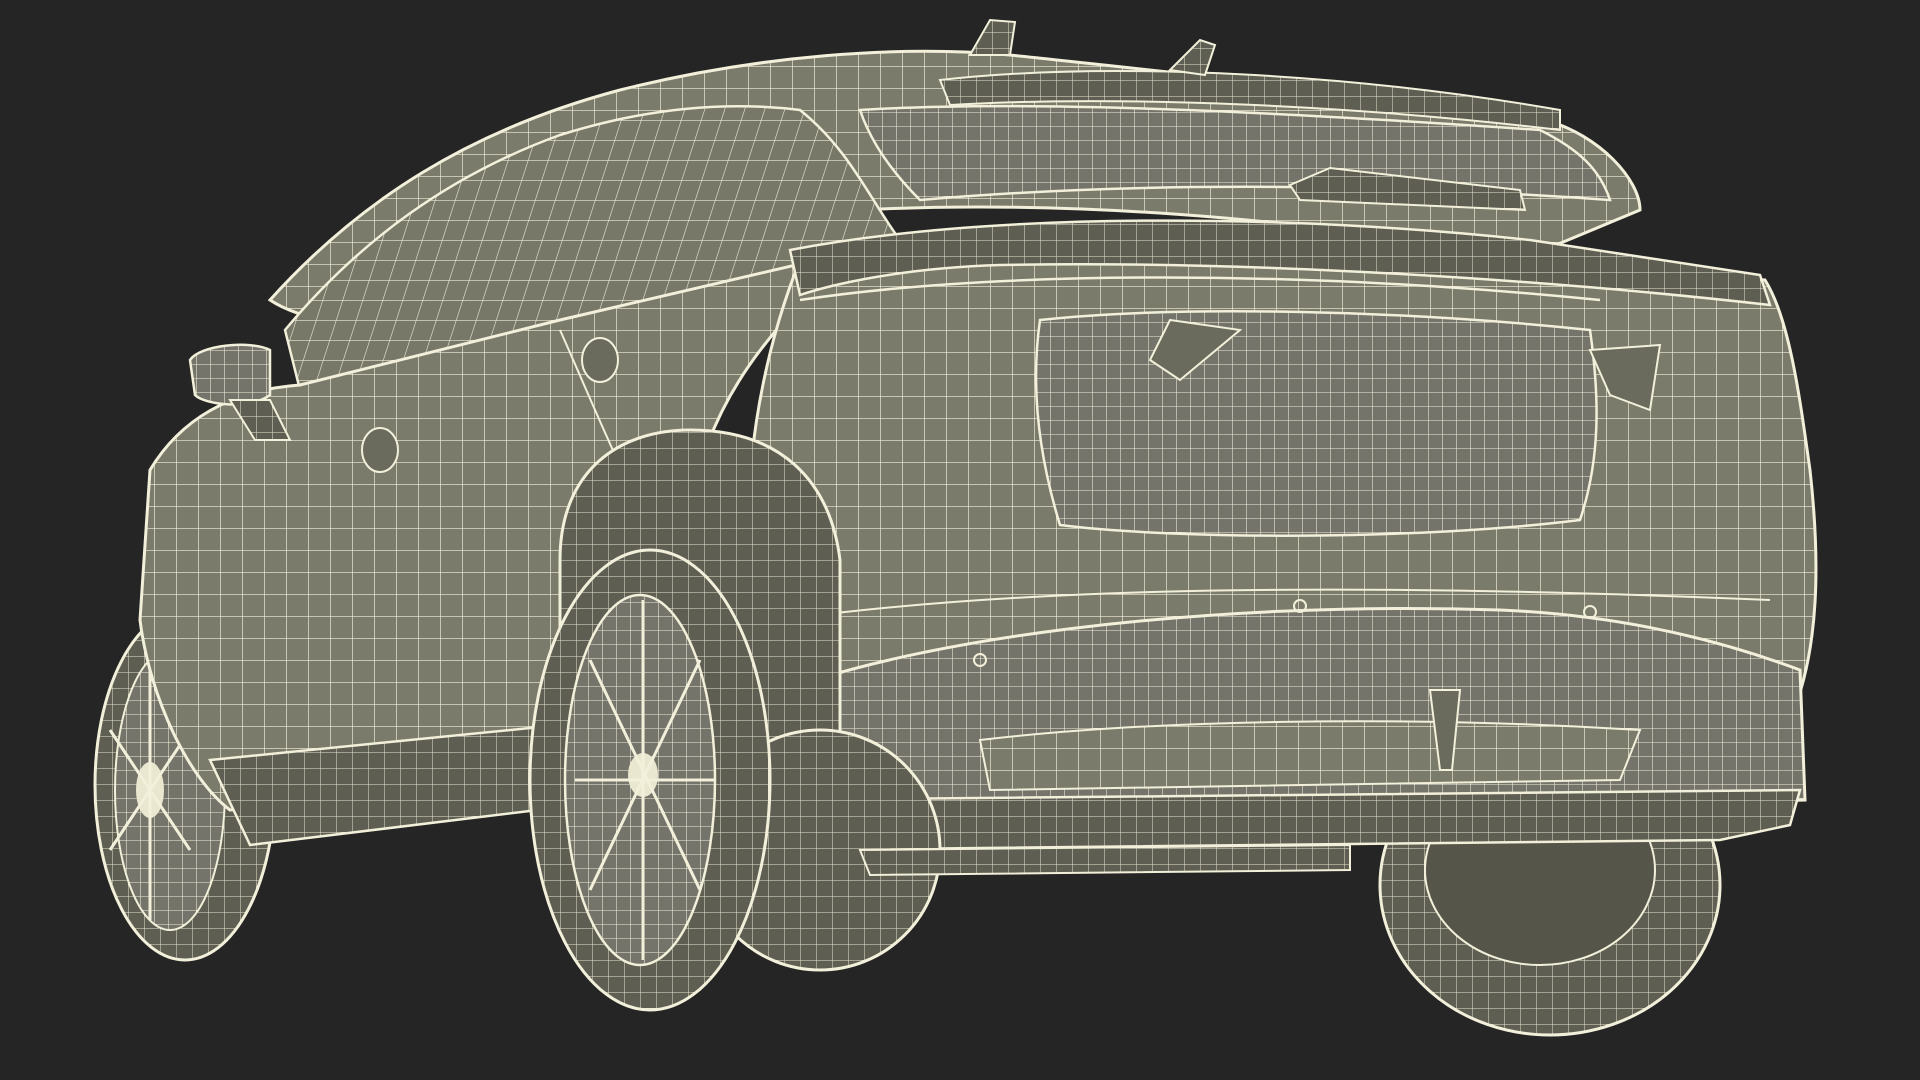  What do you see at coordinates (1104, 860) in the screenshot?
I see `underbody` at bounding box center [1104, 860].